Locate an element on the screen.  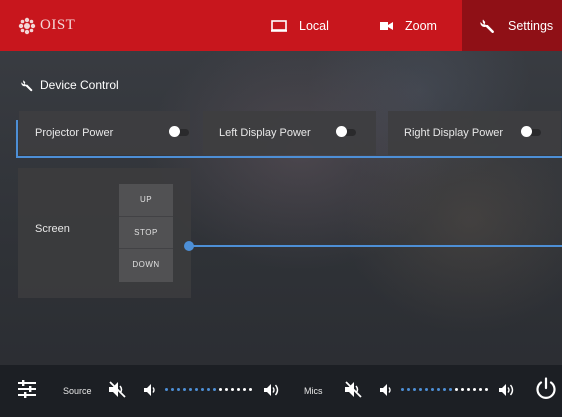
video-camera-icon is located at coordinates (386, 25).